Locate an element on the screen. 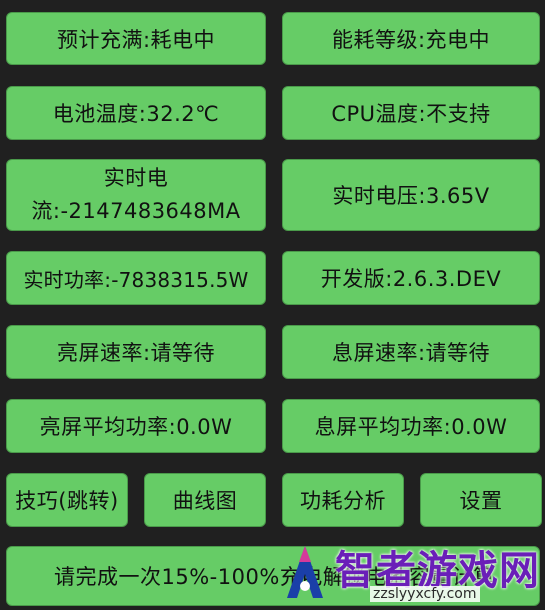  screen-on-rate-tile: 亮屏速率:请等待 is located at coordinates (136, 352).